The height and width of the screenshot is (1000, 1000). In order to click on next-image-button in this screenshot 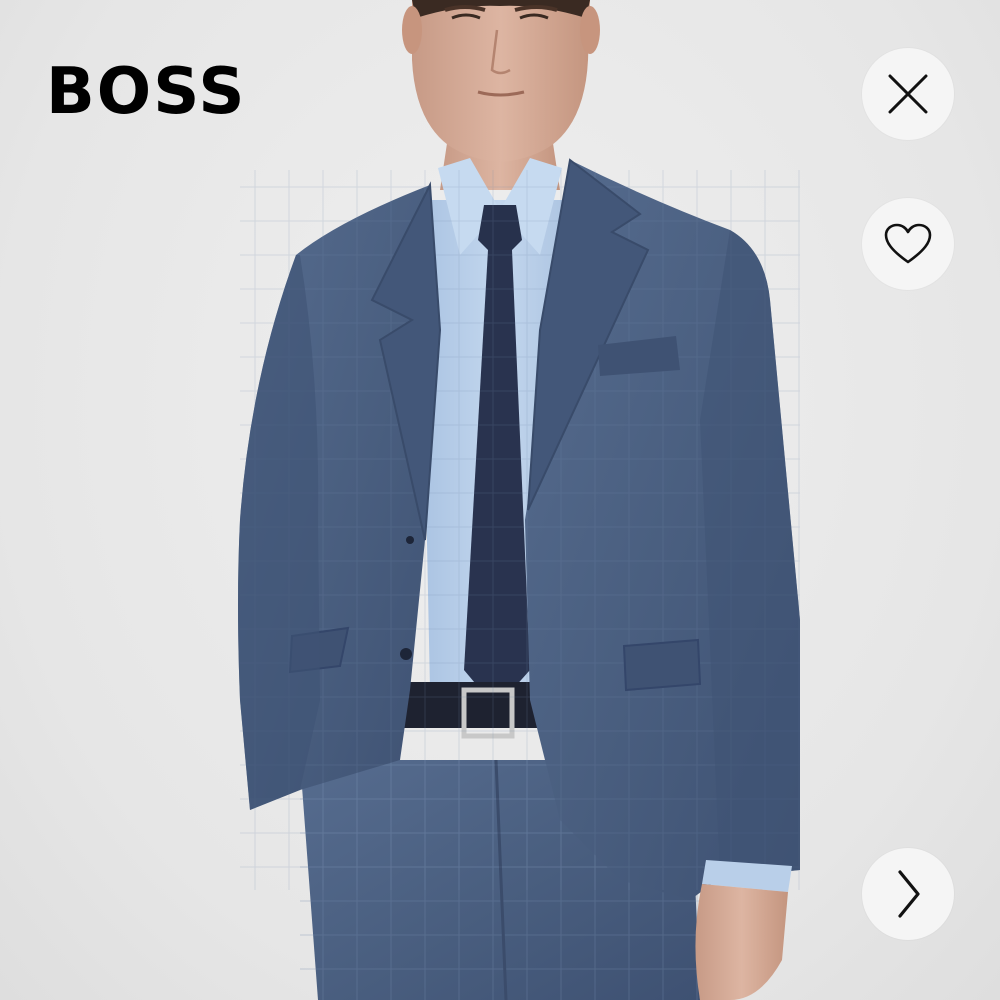, I will do `click(908, 894)`.